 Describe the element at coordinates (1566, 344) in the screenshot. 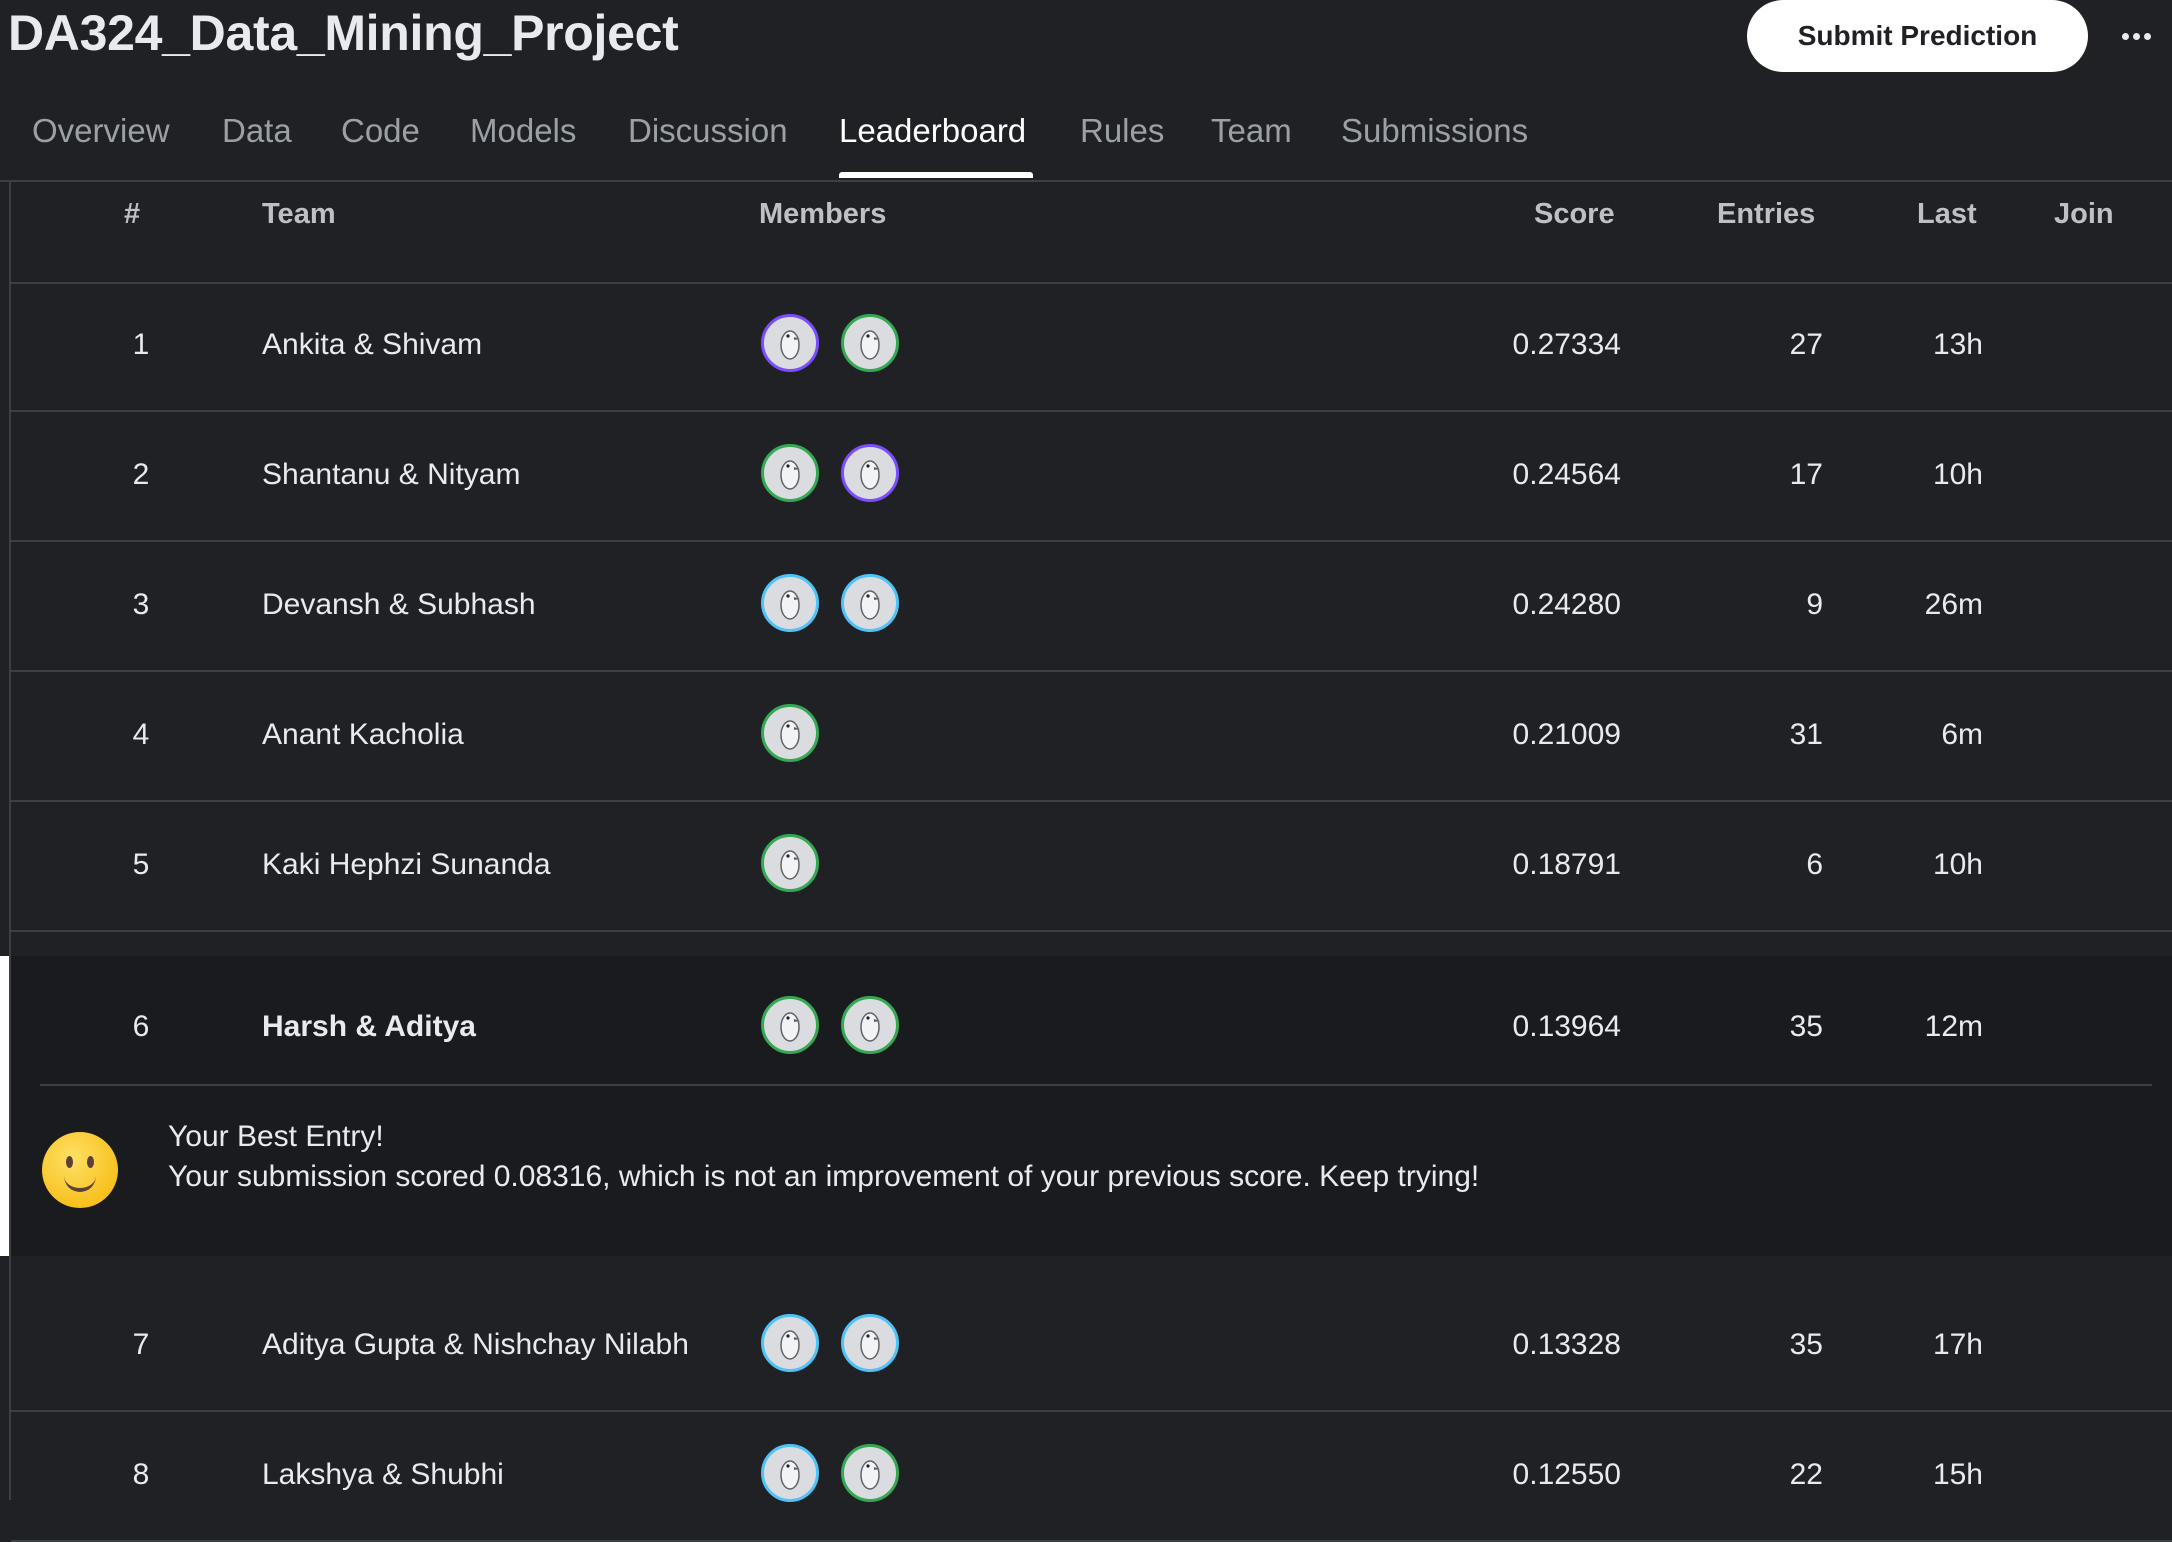

I see `score-cell: 0.27334` at that location.